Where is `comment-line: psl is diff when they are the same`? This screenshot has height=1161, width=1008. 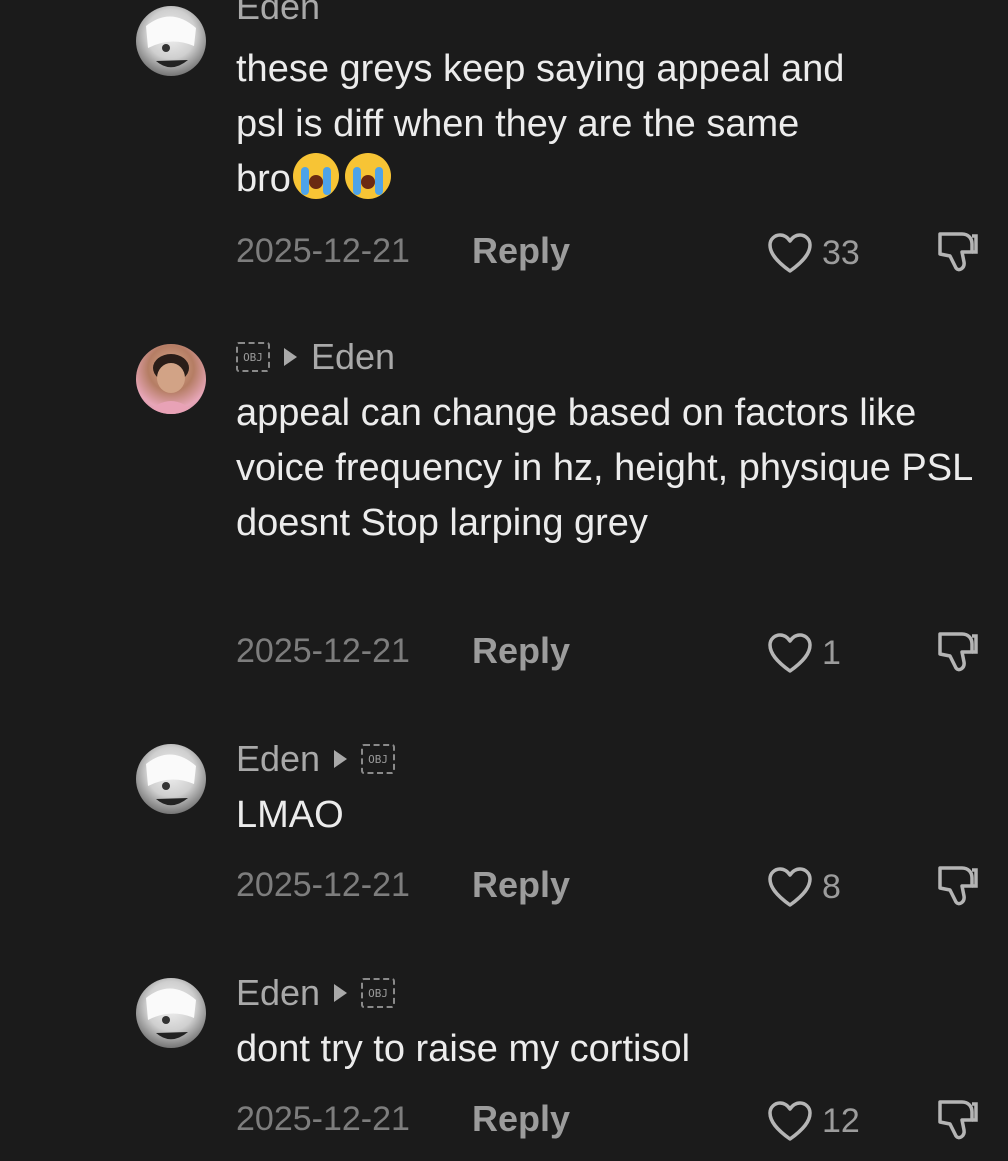
comment-line: psl is diff when they are the same is located at coordinates (518, 124).